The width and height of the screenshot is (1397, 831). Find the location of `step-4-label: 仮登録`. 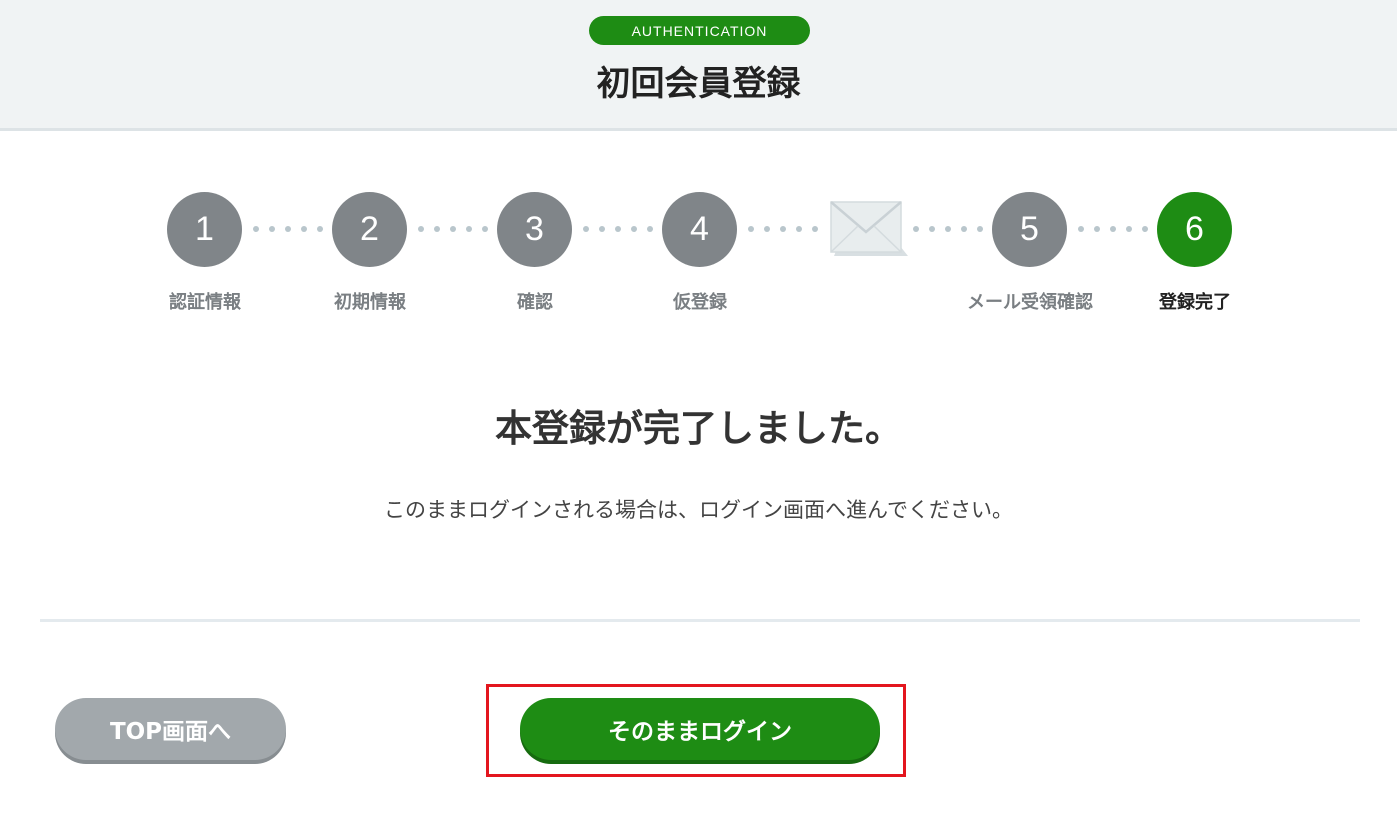

step-4-label: 仮登録 is located at coordinates (700, 302).